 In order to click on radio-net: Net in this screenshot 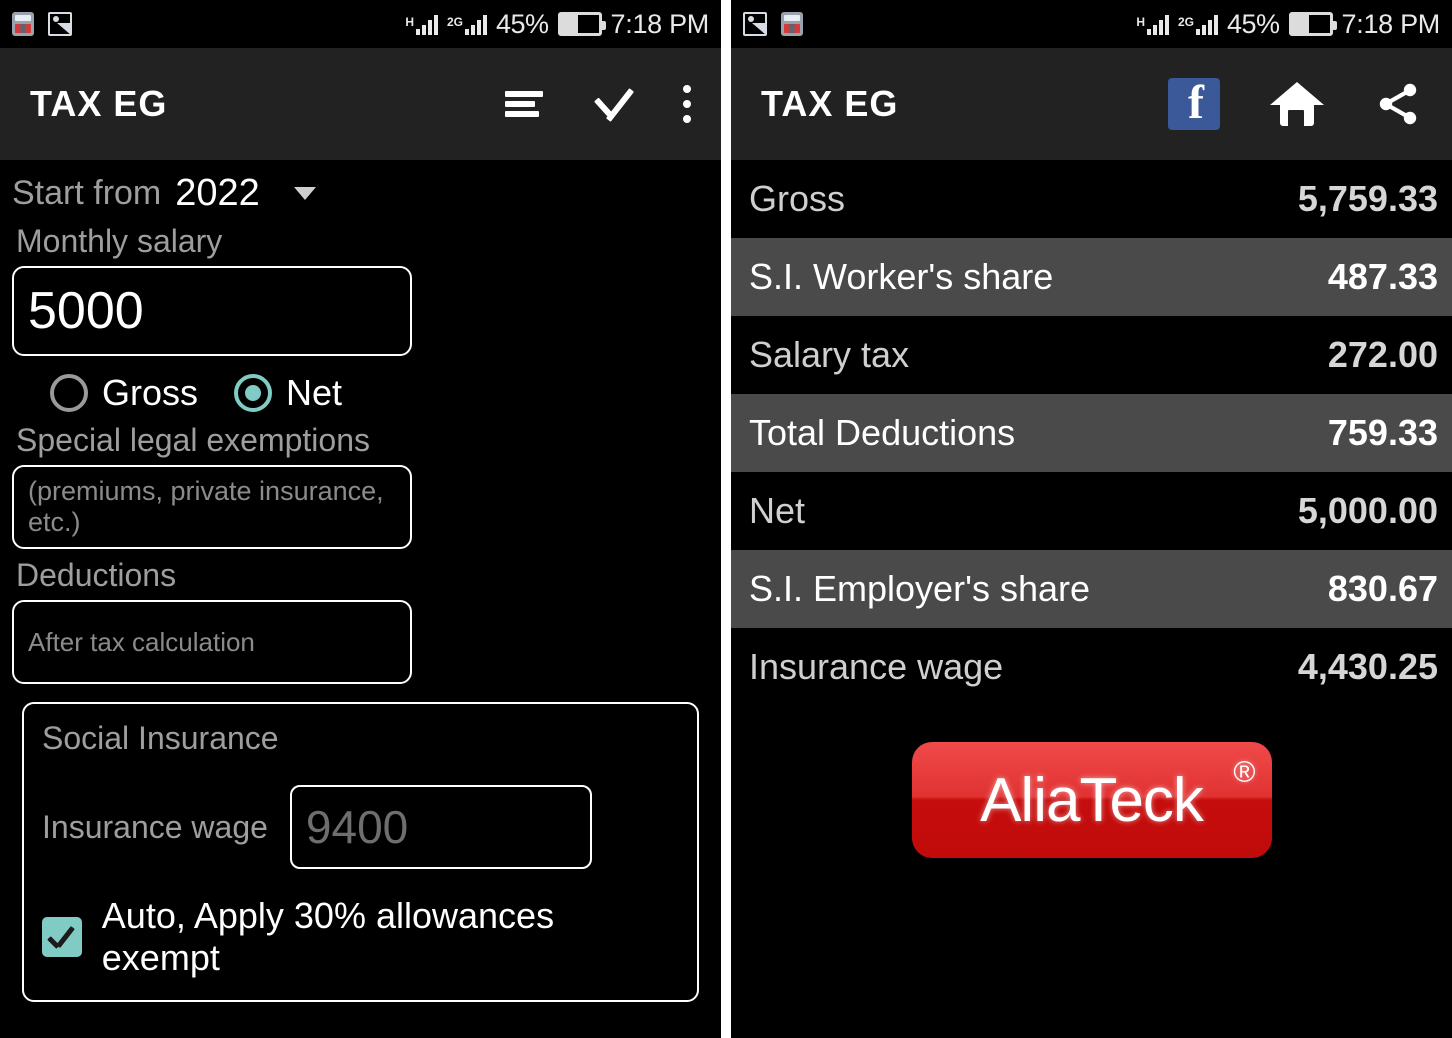, I will do `click(288, 393)`.